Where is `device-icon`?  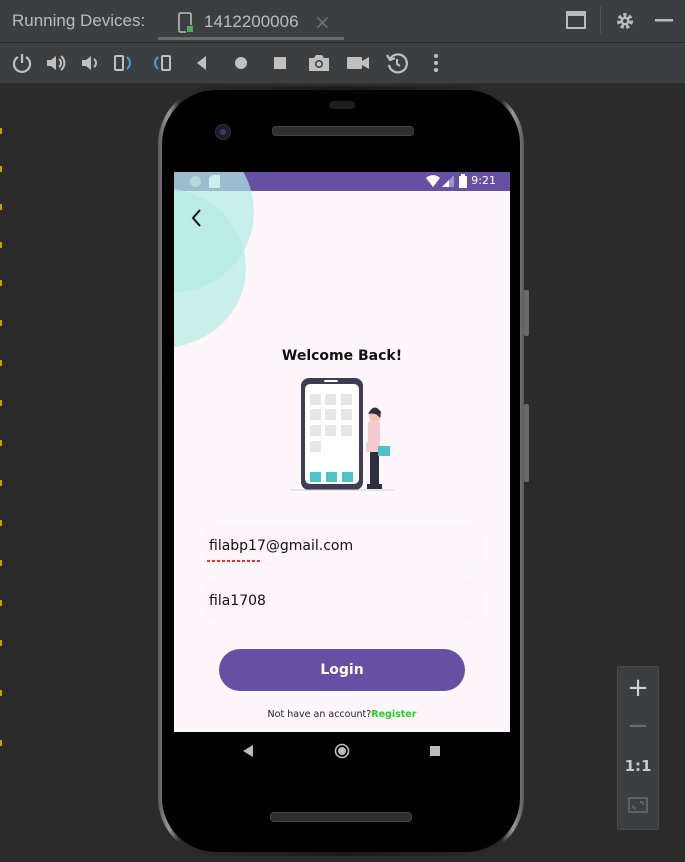
device-icon is located at coordinates (185, 22).